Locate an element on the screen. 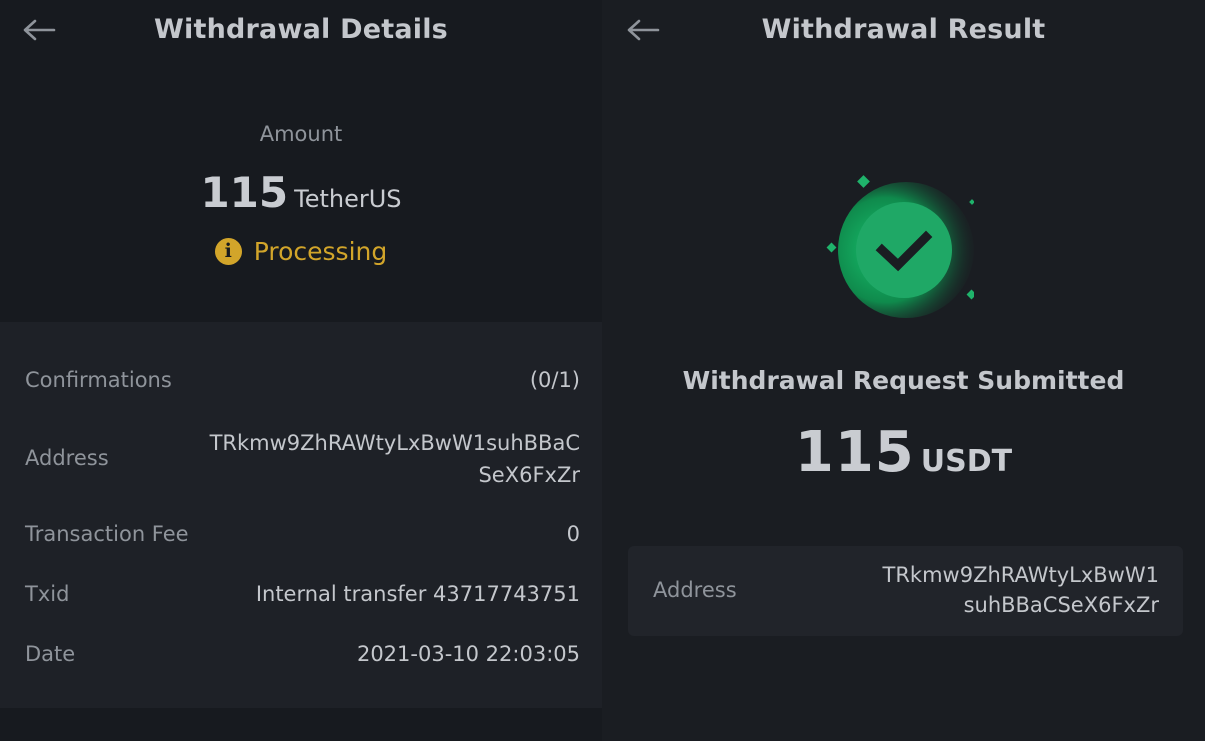  result-amount-value: 115 is located at coordinates (854, 452).